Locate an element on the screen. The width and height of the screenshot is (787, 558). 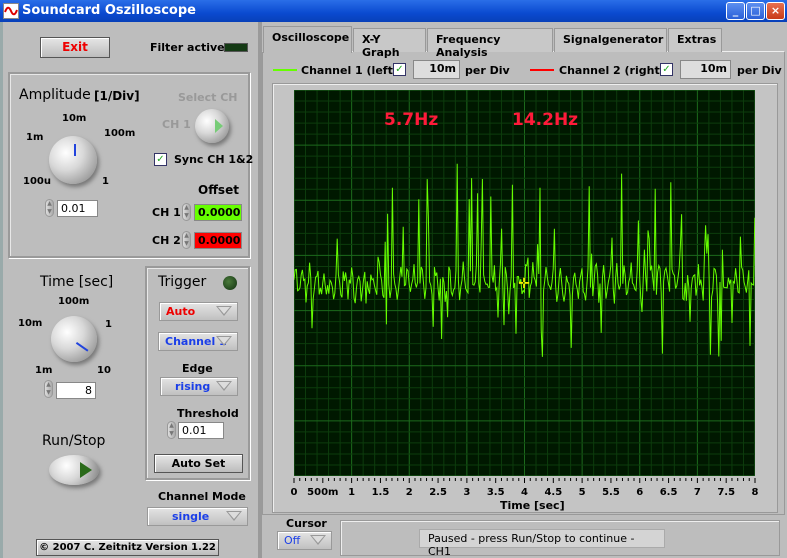
select-ch-value: CH 1 is located at coordinates (176, 124).